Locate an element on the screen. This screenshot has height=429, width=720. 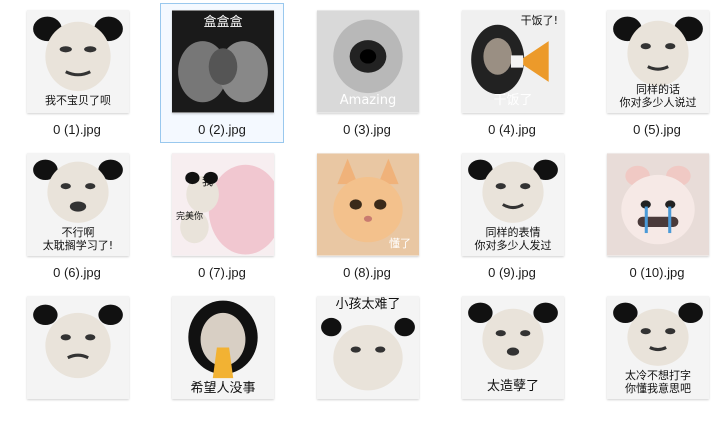
file-name: 0 (4).jpg is located at coordinates (512, 129).